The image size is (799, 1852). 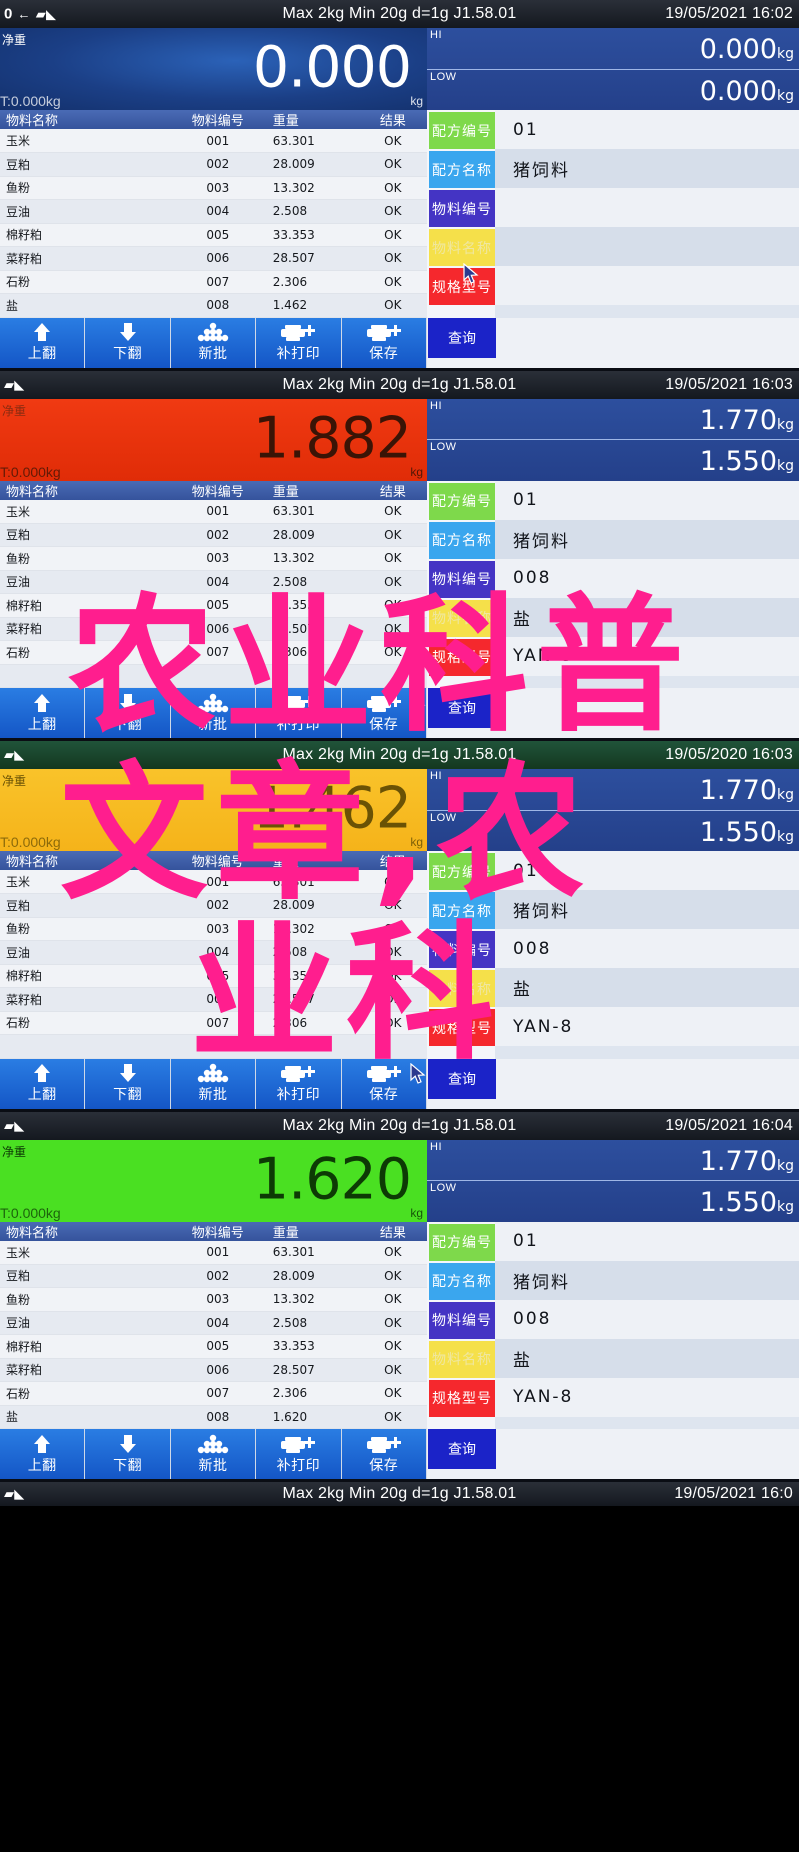 I want to click on col-material-no: 物料编号, so click(x=217, y=860).